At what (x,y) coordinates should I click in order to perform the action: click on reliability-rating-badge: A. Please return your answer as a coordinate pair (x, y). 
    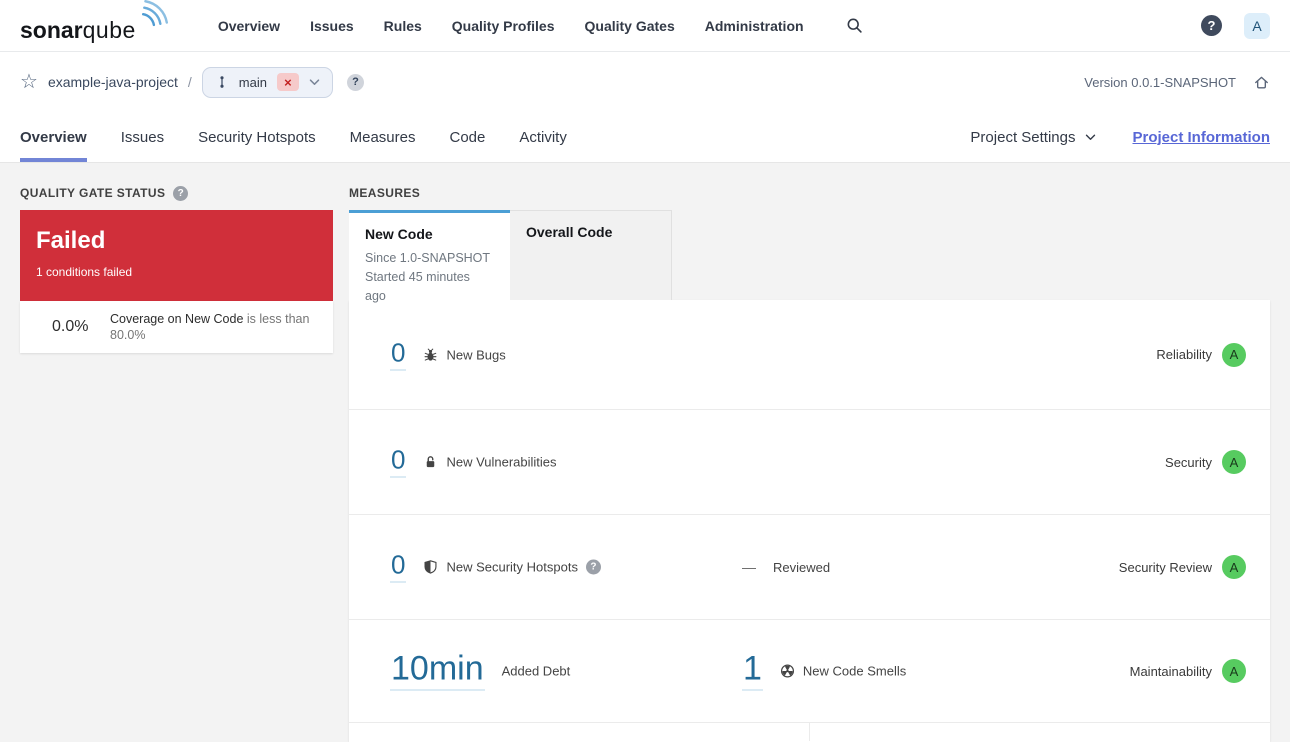
    Looking at the image, I should click on (1234, 354).